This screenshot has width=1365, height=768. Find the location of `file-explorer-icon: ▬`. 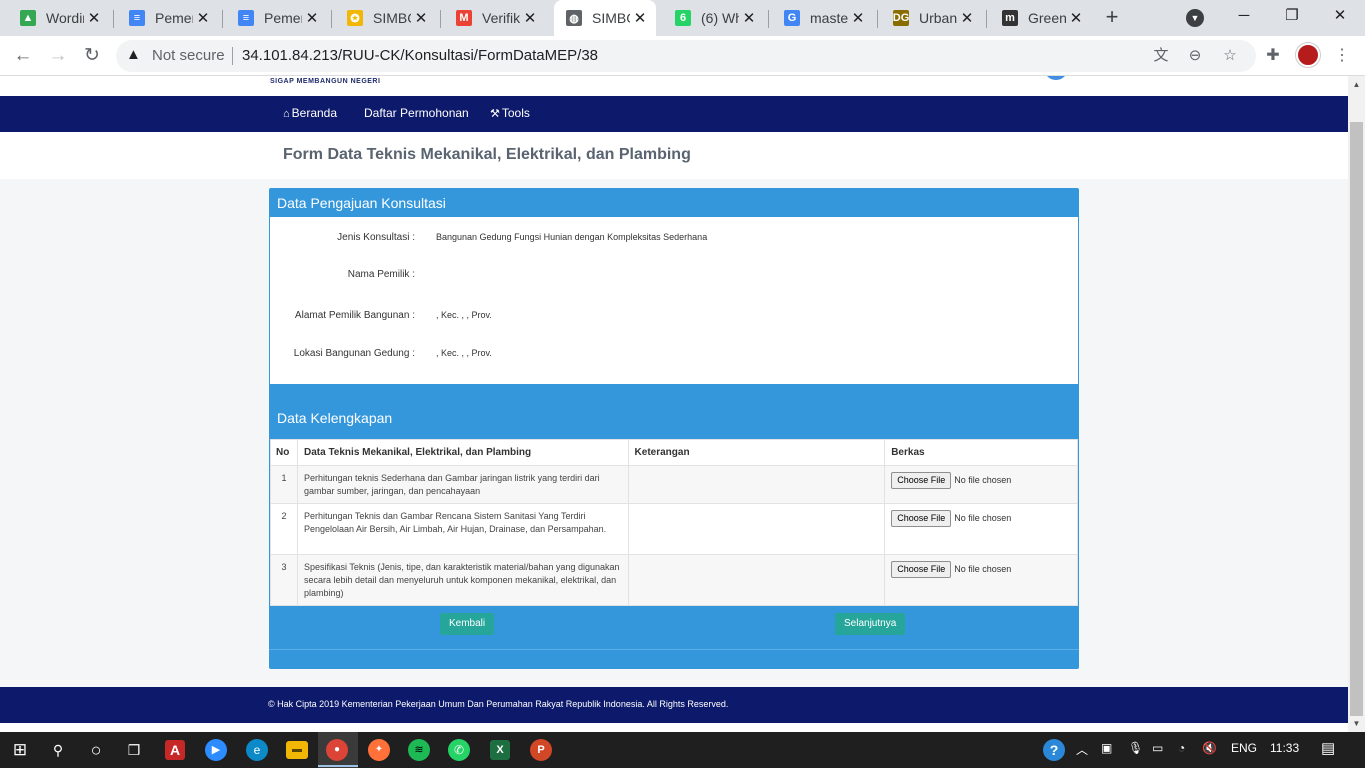

file-explorer-icon: ▬ is located at coordinates (297, 750).